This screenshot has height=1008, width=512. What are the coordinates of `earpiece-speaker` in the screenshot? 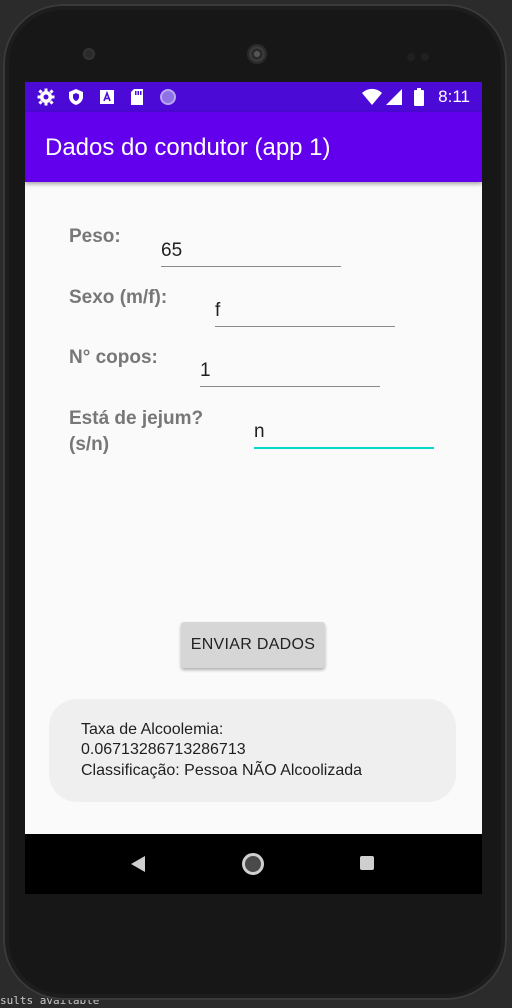 It's located at (257, 54).